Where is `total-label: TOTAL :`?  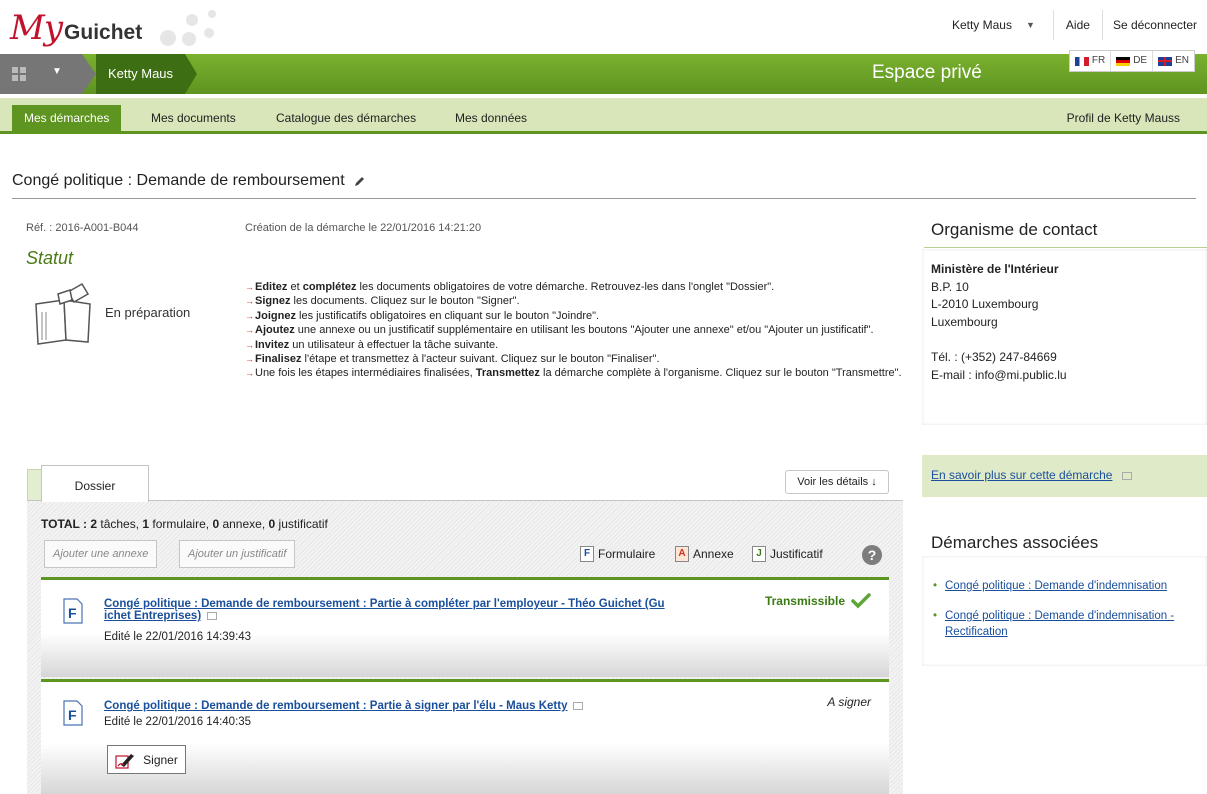 total-label: TOTAL : is located at coordinates (64, 524).